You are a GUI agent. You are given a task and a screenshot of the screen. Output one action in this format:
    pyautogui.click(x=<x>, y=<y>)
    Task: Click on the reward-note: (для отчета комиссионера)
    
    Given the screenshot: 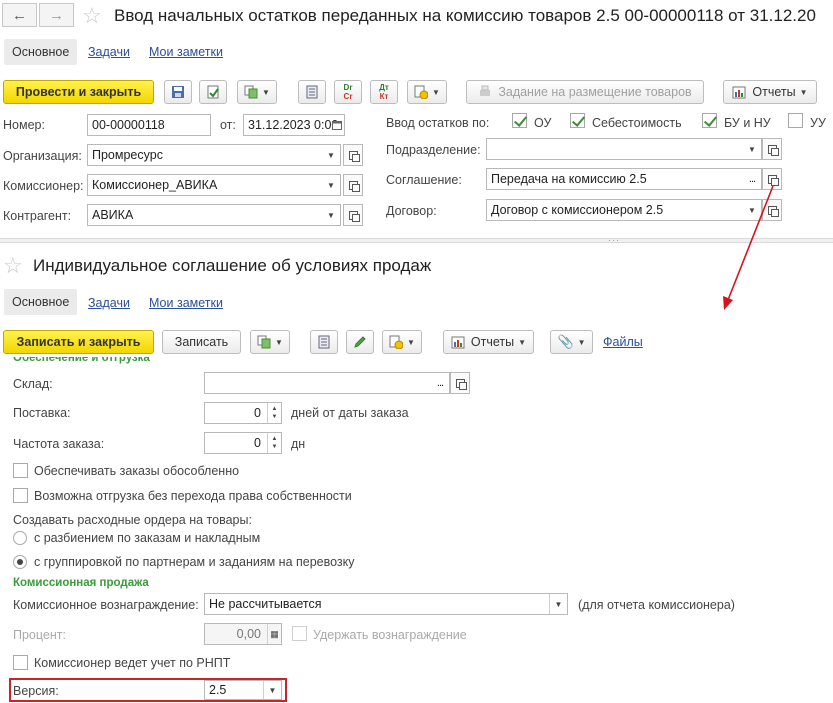 What is the action you would take?
    pyautogui.click(x=656, y=605)
    